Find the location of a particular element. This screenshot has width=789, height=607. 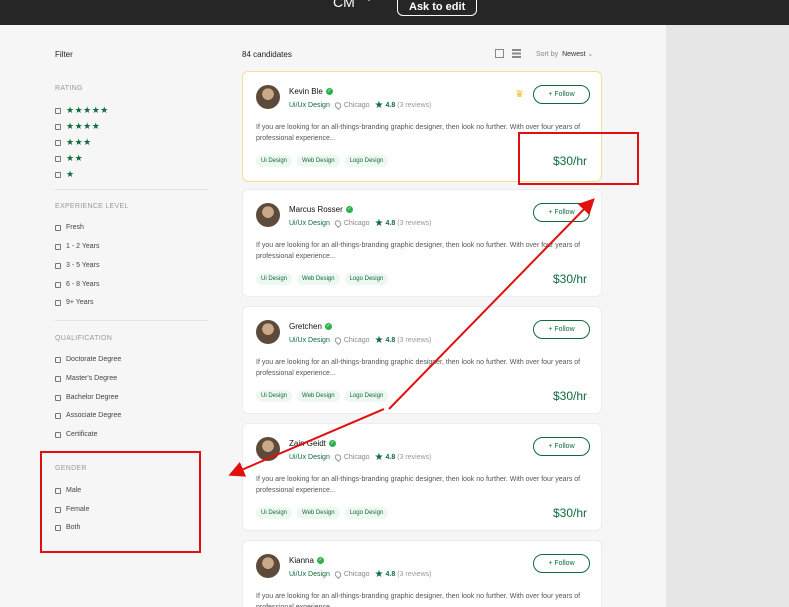

list-view-icon is located at coordinates (516, 53).